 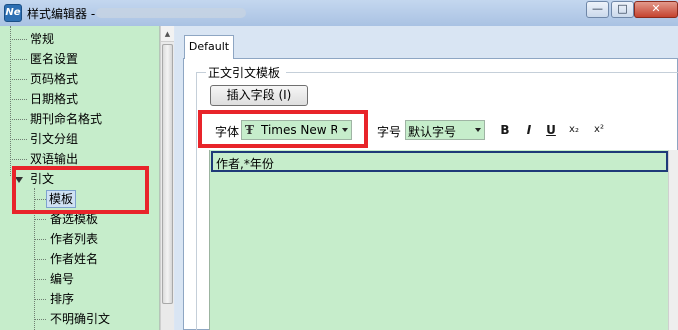 I want to click on app-icon: Ne, so click(x=13, y=13).